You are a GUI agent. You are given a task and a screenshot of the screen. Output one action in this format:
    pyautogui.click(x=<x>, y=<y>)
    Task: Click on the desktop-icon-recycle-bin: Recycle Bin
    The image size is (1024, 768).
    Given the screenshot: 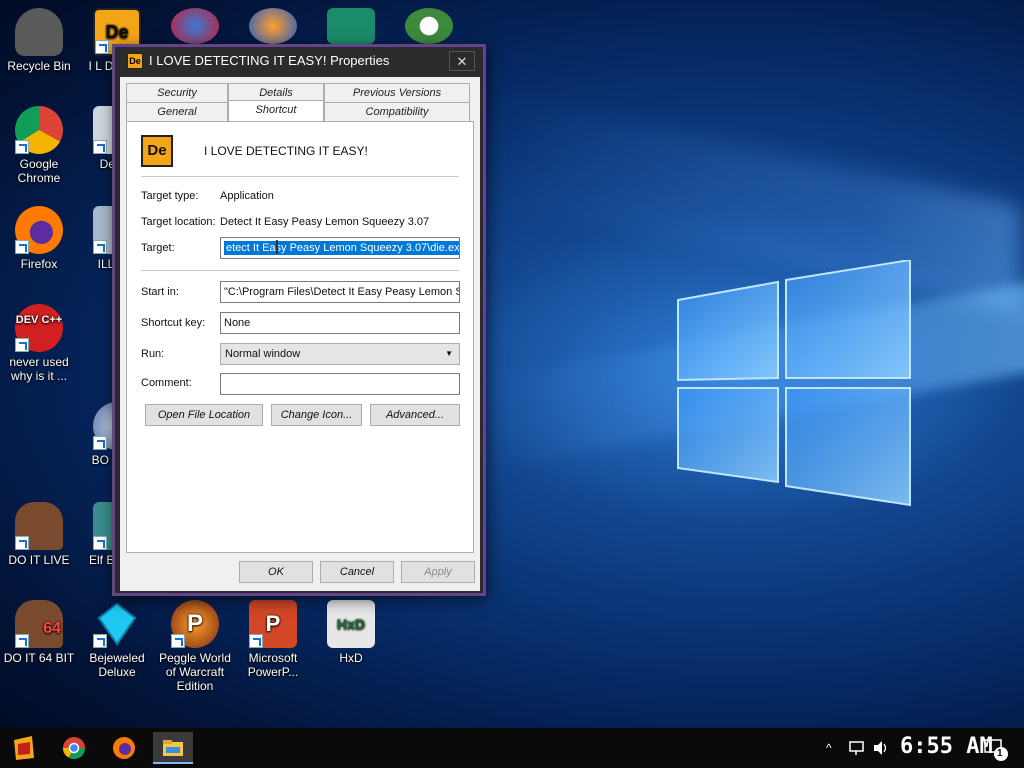 What is the action you would take?
    pyautogui.click(x=39, y=40)
    